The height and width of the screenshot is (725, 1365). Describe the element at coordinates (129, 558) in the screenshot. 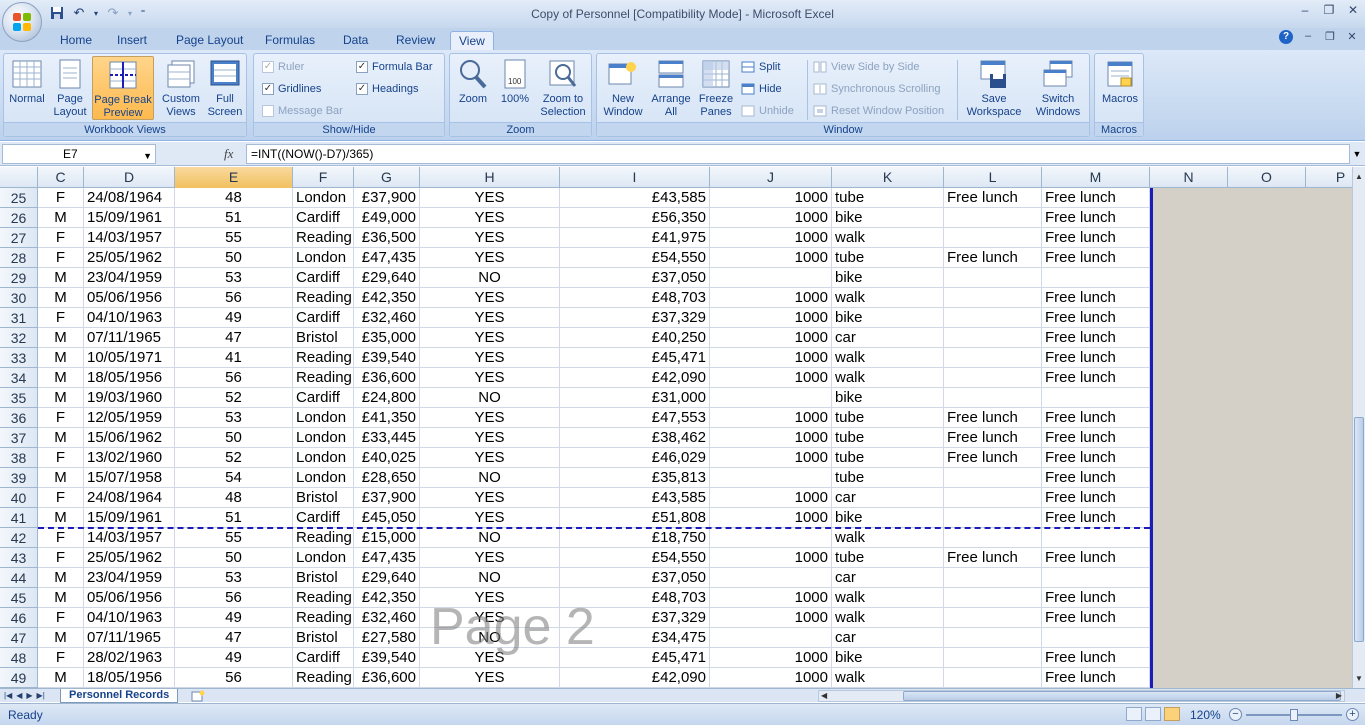

I see `cell-d: 25/05/1962` at that location.